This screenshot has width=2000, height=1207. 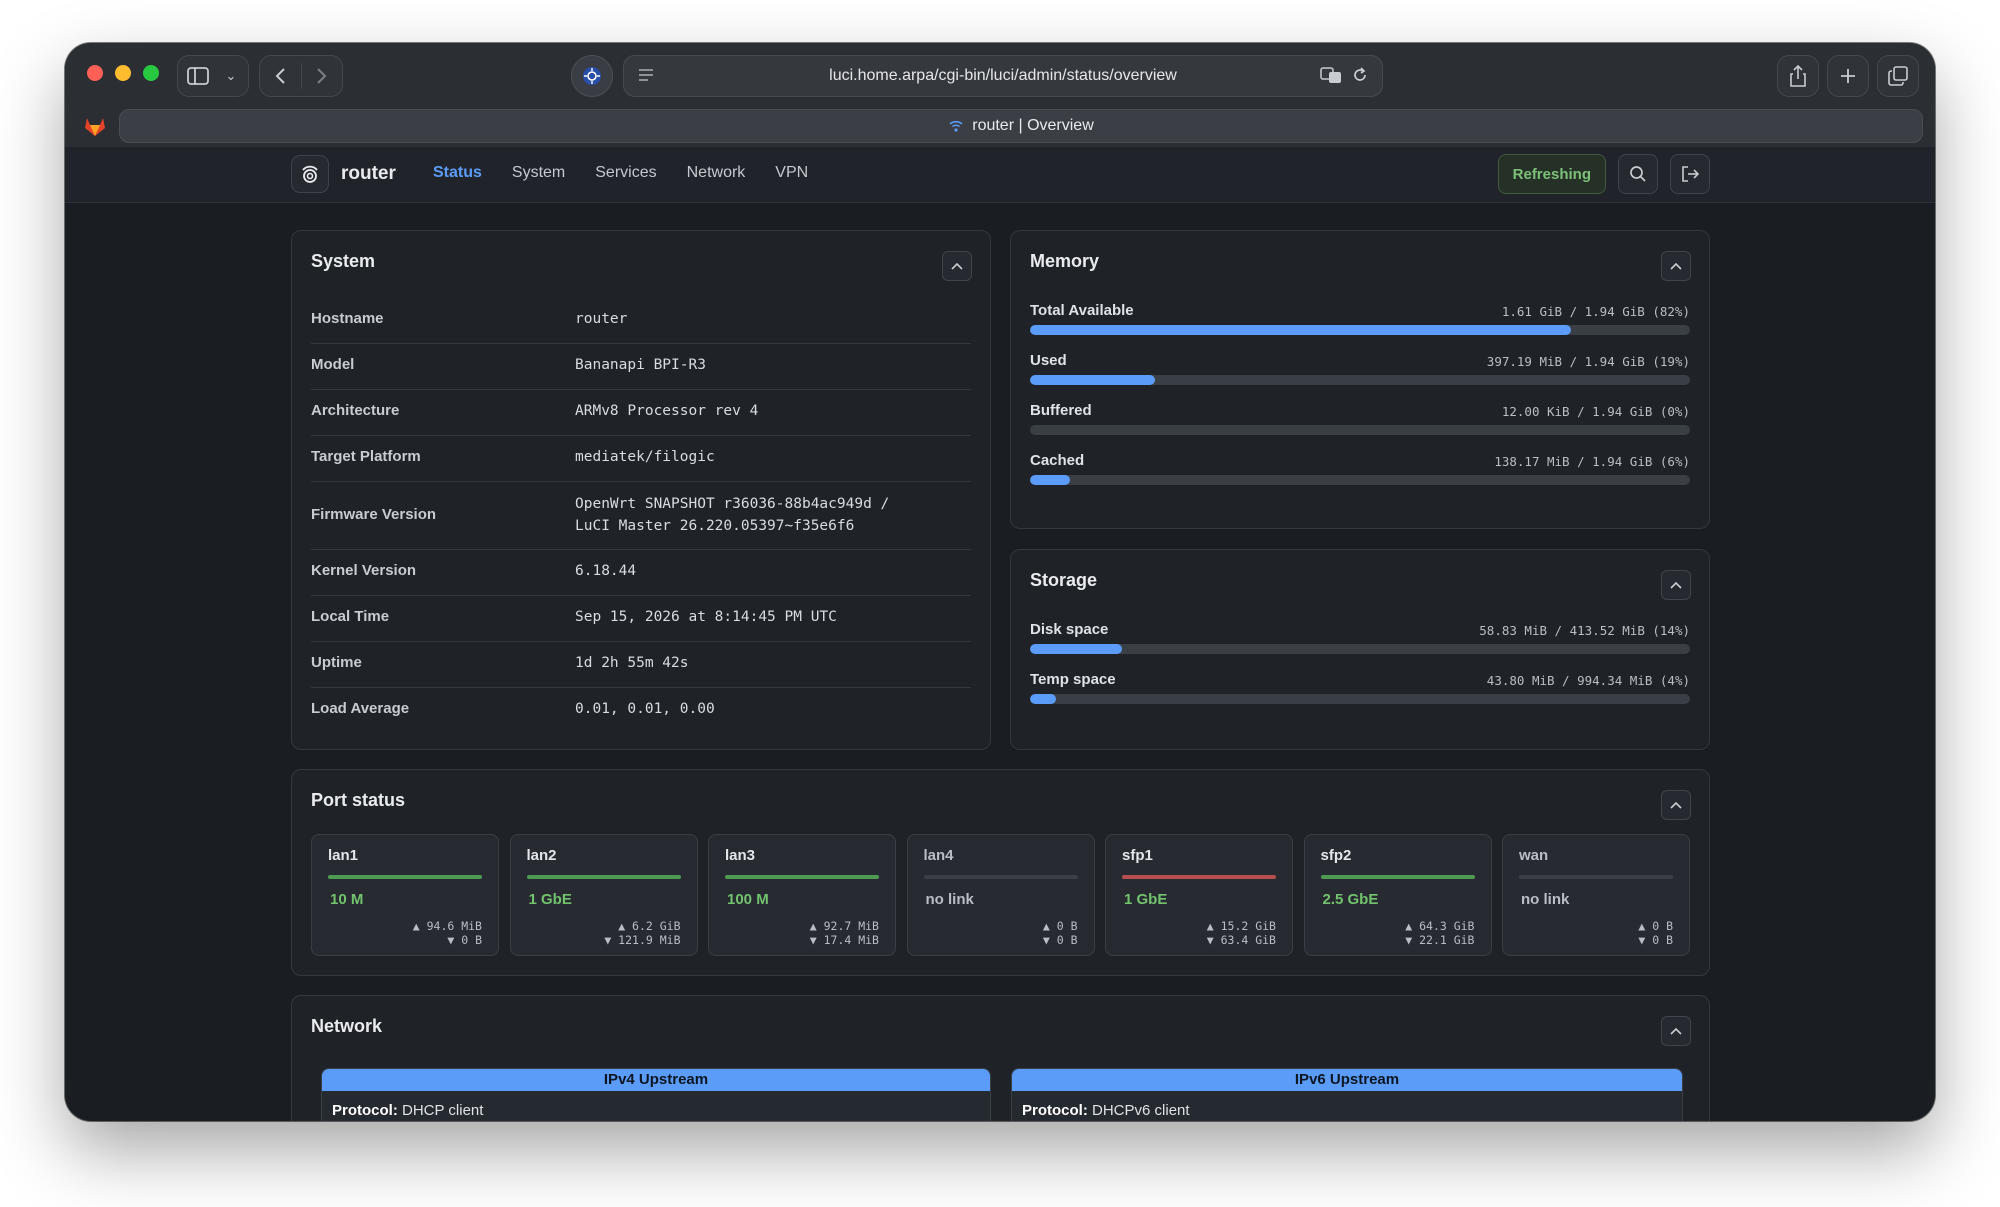 I want to click on back-button, so click(x=280, y=76).